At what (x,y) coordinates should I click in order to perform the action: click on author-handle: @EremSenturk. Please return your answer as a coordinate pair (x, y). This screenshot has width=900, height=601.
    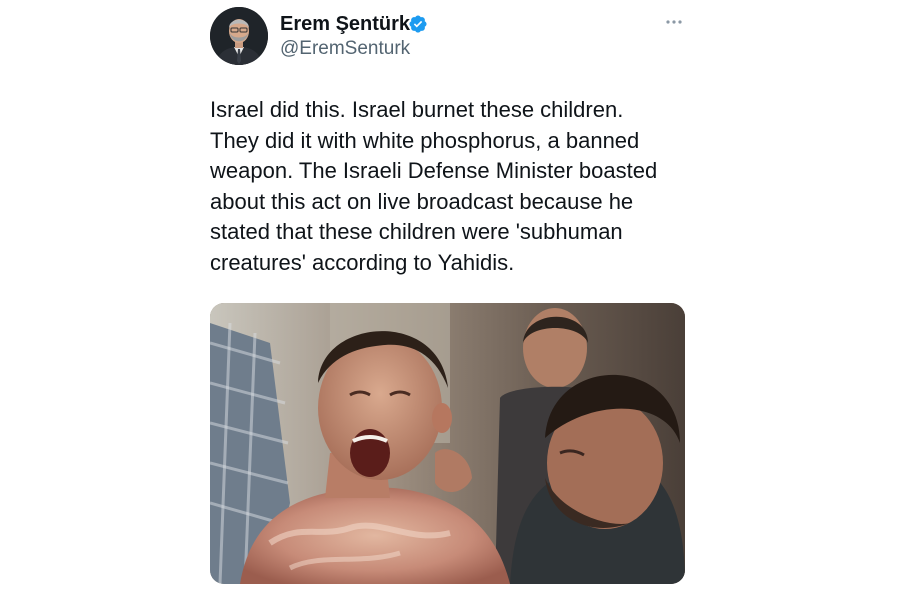
    Looking at the image, I should click on (345, 49).